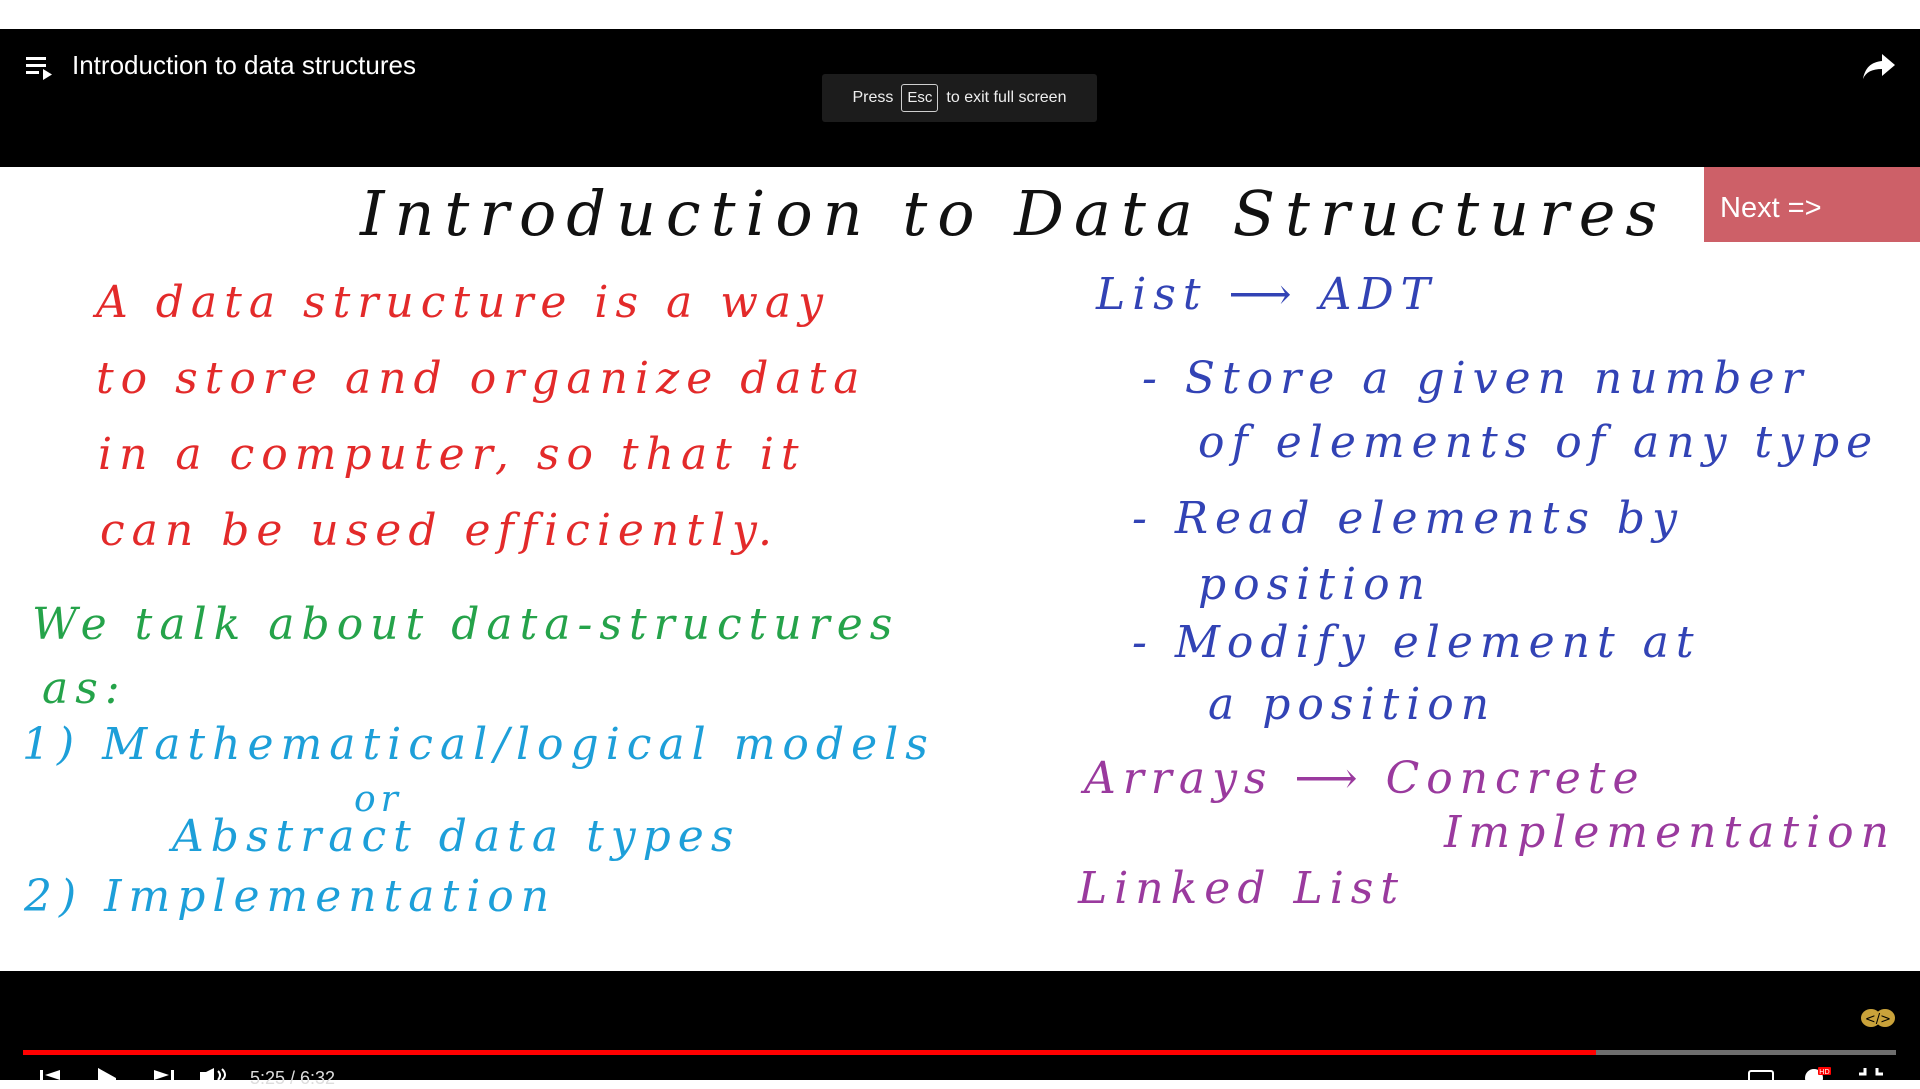 The image size is (1920, 1089). I want to click on channel-watermark-icon: </>, so click(1878, 1018).